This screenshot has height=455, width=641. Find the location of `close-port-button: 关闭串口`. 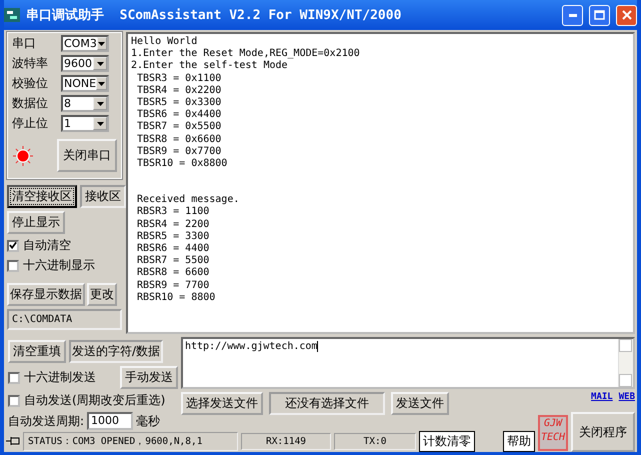

close-port-button: 关闭串口 is located at coordinates (87, 155).